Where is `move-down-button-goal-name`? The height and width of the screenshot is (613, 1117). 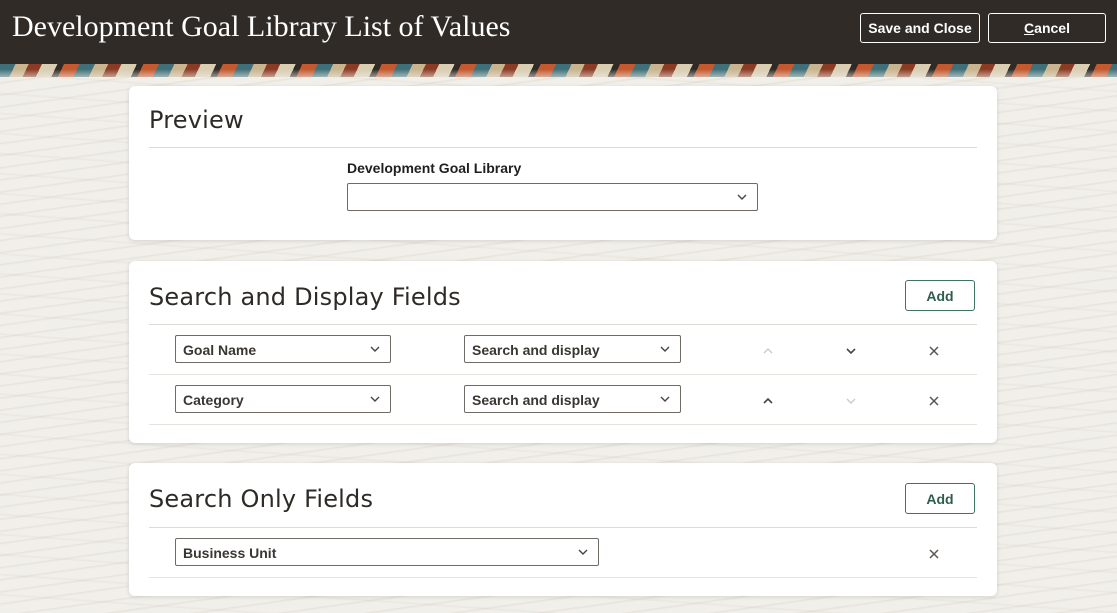 move-down-button-goal-name is located at coordinates (851, 351).